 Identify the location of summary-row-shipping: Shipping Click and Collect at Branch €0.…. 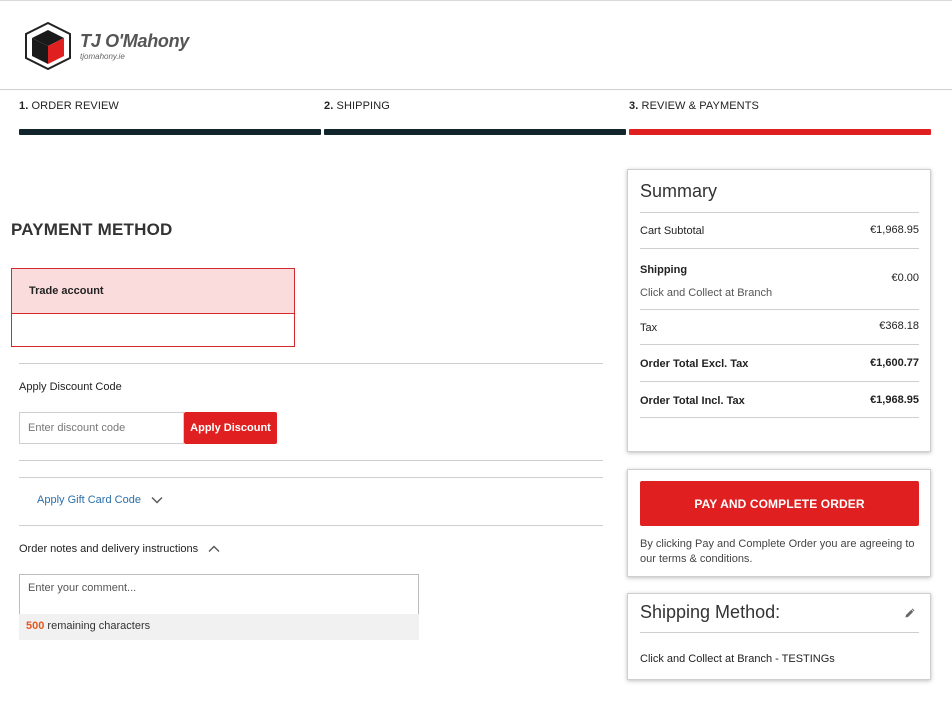
(779, 278).